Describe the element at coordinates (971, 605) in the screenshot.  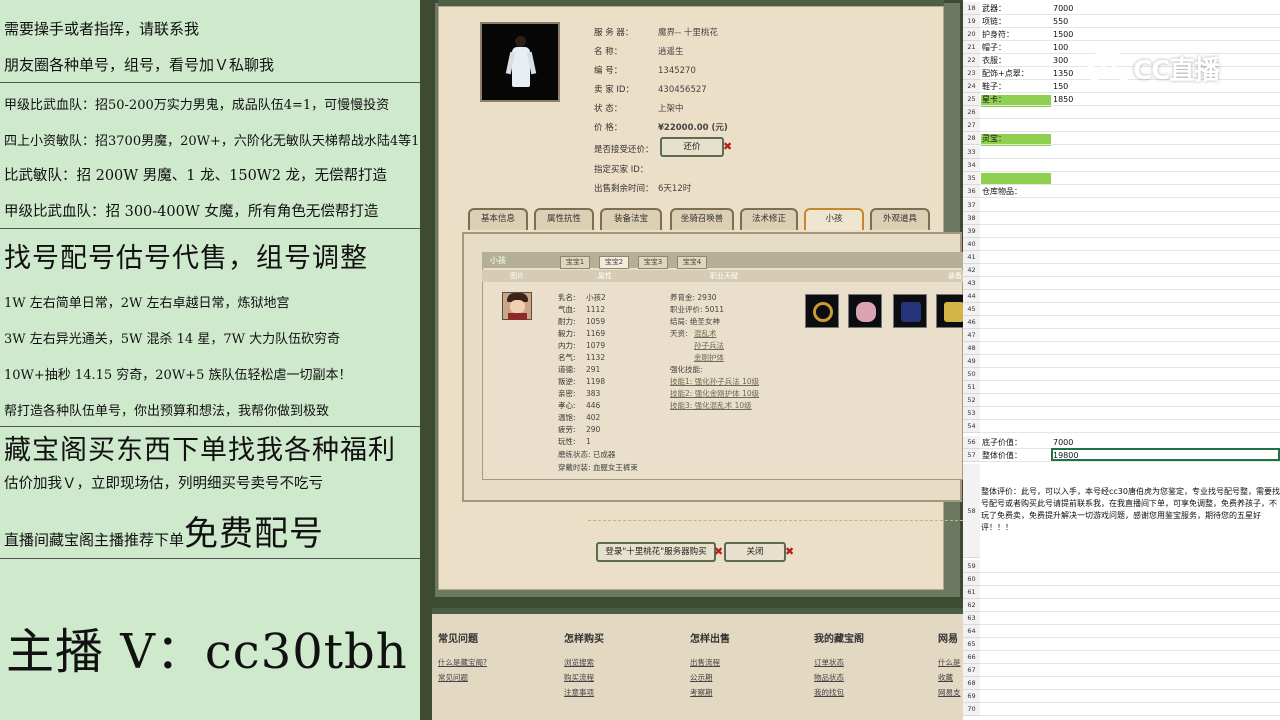
I see `row-number: 62` at that location.